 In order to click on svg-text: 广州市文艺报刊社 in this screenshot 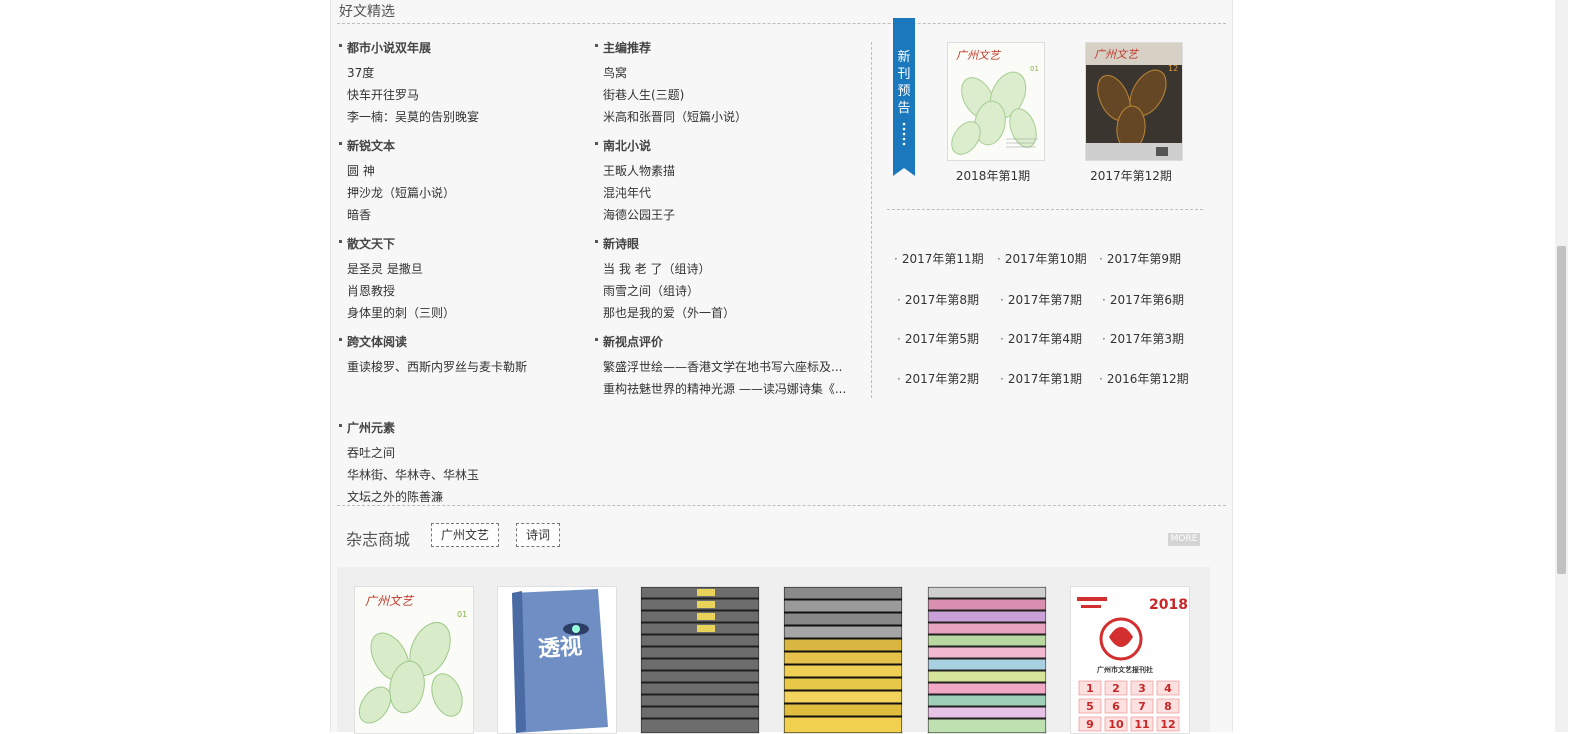, I will do `click(1125, 669)`.